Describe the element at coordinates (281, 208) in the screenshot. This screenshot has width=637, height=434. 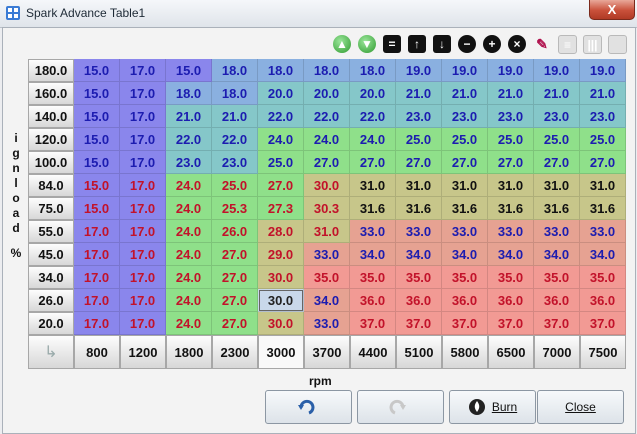
I see `table-cell: 27.3` at that location.